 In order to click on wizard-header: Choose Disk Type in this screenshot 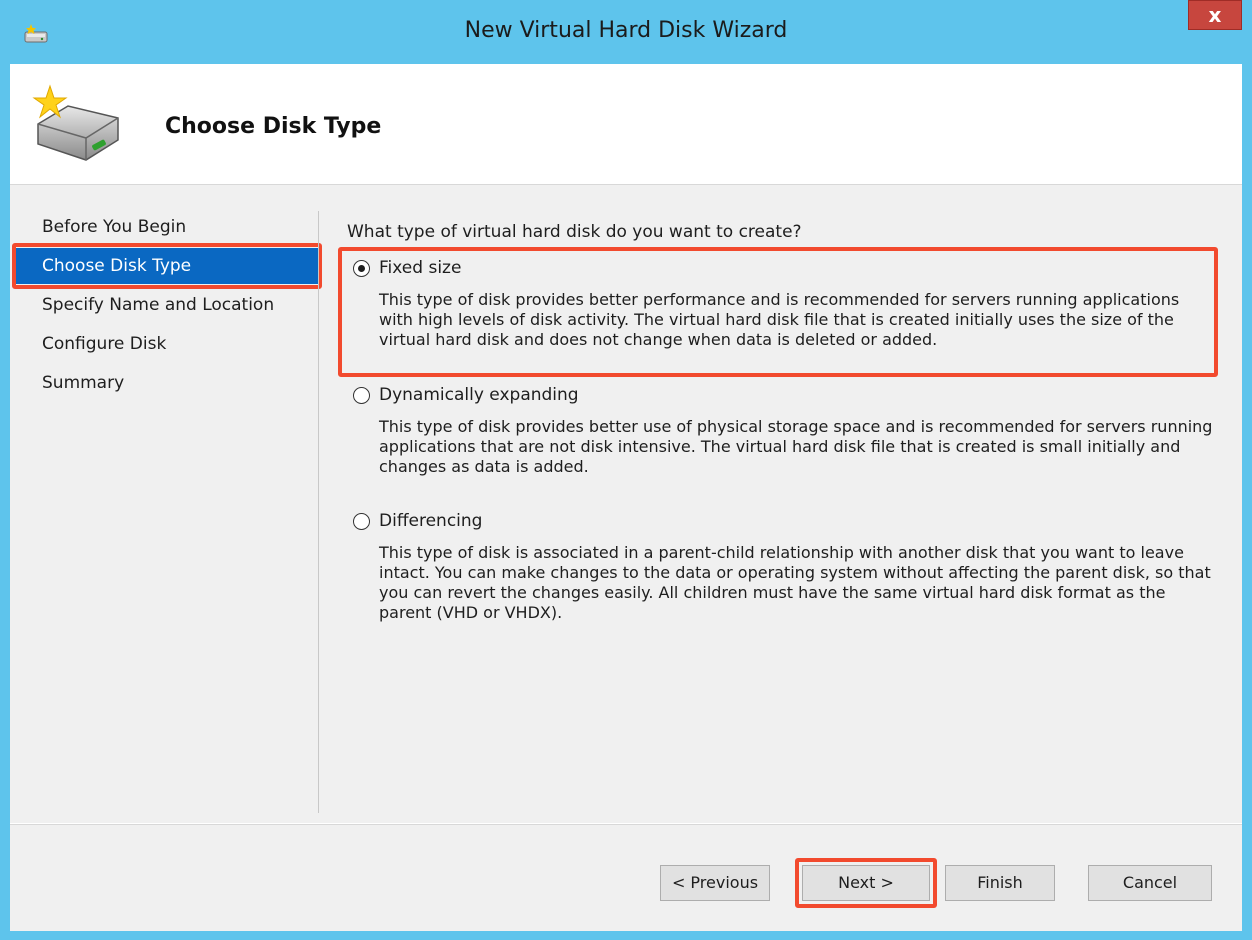, I will do `click(626, 124)`.